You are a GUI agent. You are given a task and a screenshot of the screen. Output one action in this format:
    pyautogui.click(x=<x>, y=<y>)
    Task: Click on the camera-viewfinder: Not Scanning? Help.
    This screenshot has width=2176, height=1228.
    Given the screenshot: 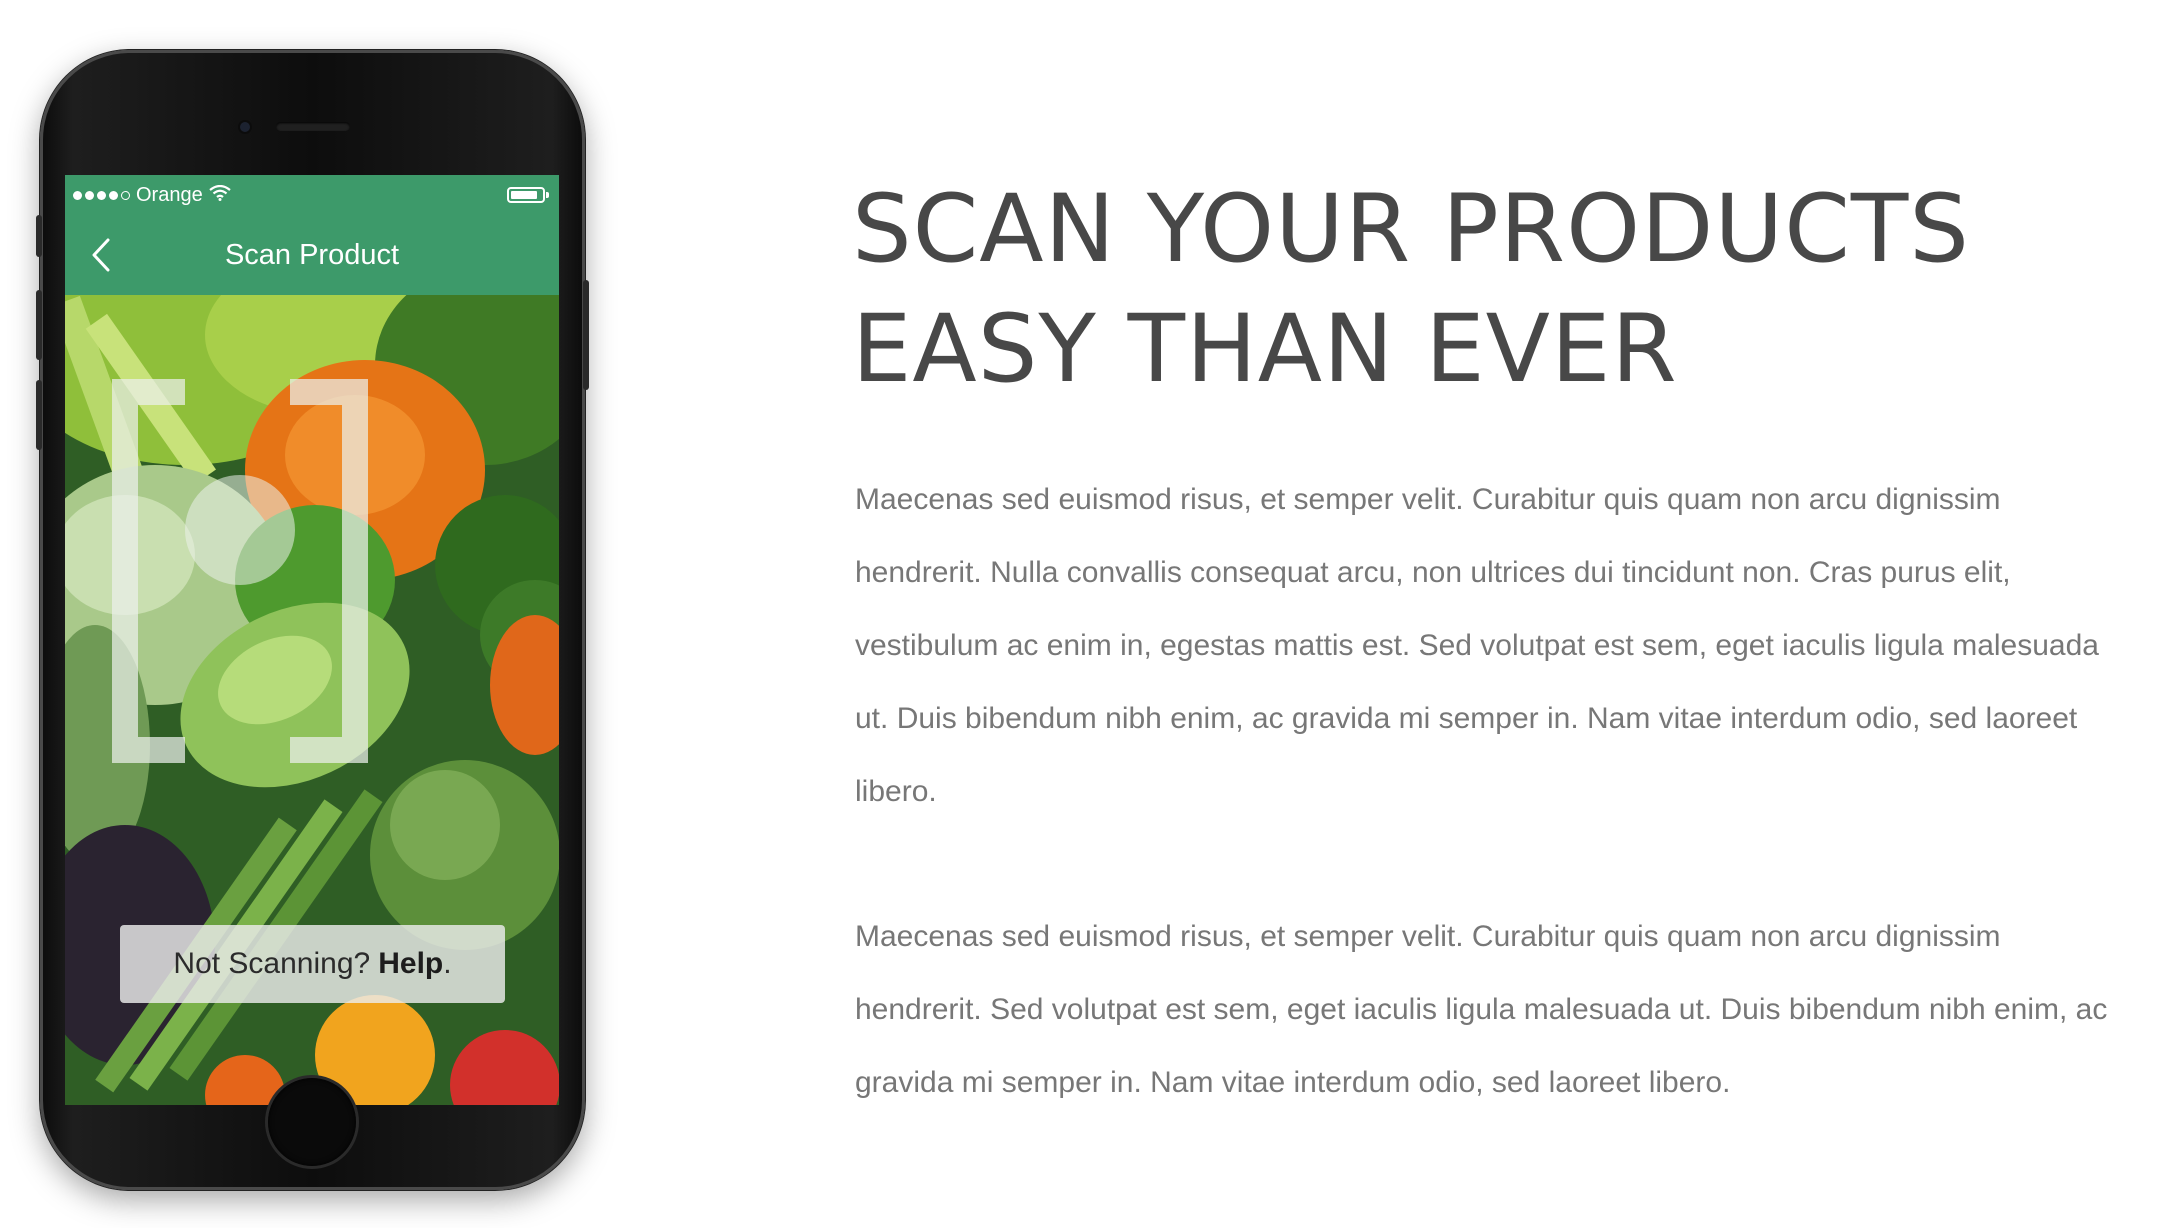 What is the action you would take?
    pyautogui.click(x=312, y=700)
    